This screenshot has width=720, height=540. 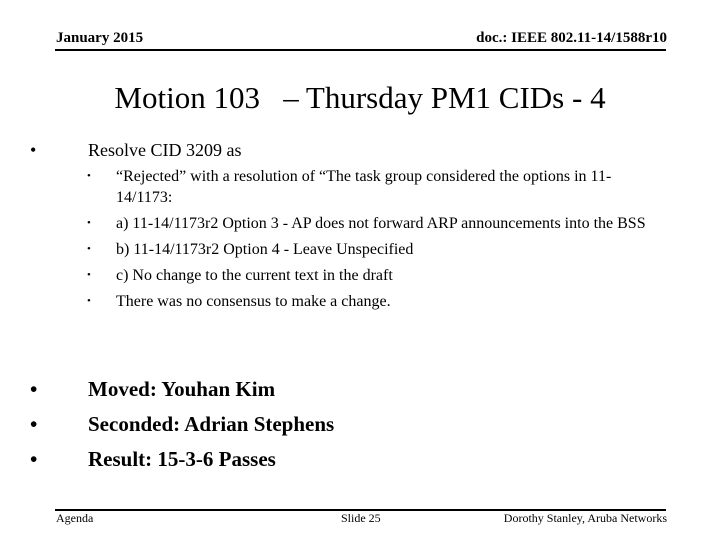 I want to click on sub-bullet-text: There was no consensus to make a change., so click(x=253, y=301).